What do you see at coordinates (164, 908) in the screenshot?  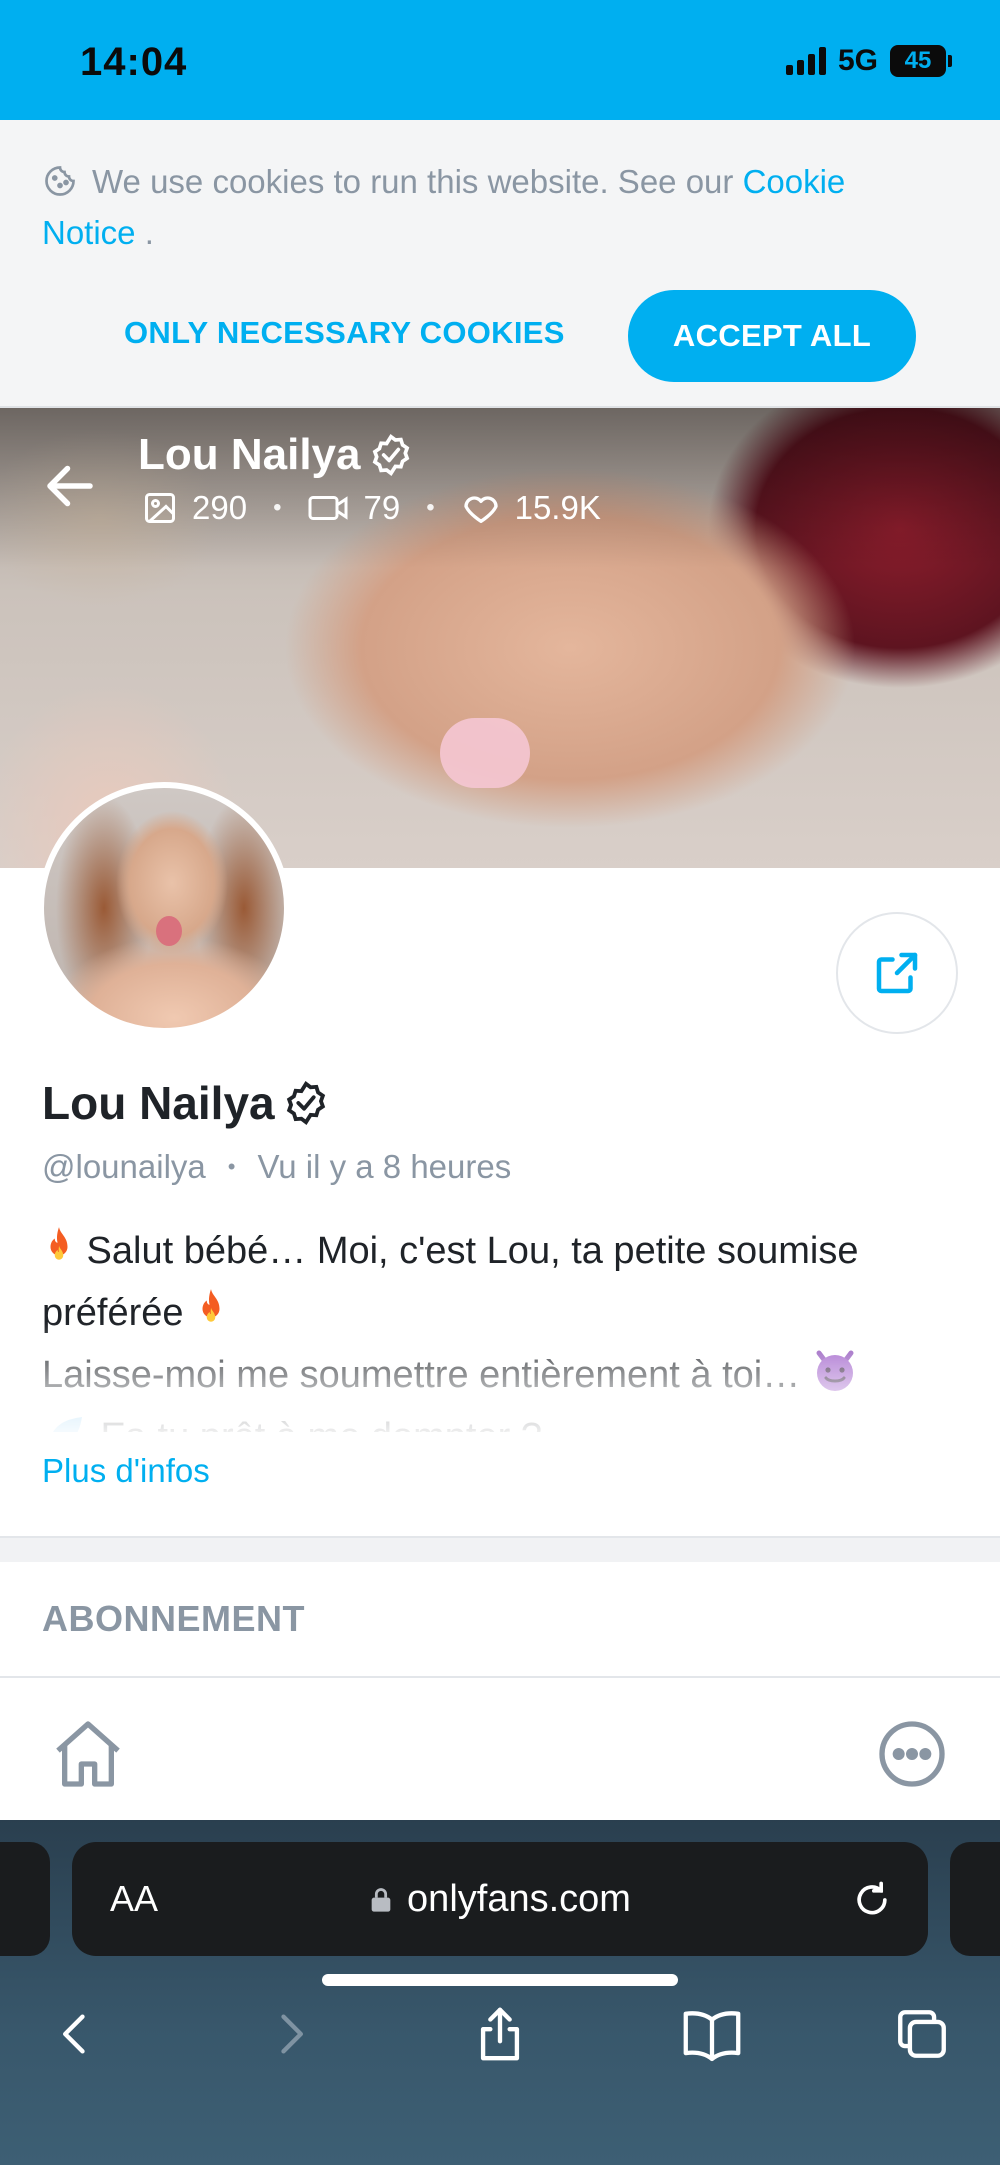 I see `avatar` at bounding box center [164, 908].